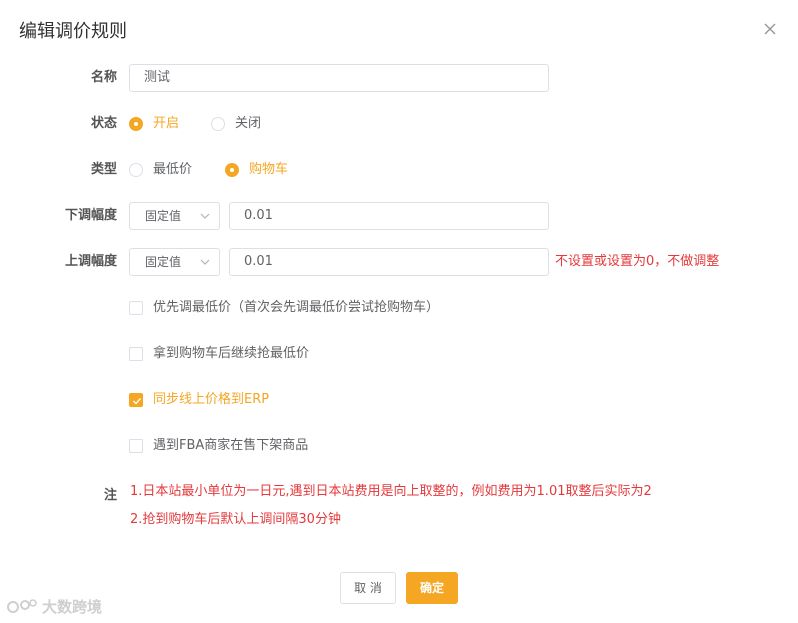  What do you see at coordinates (296, 307) in the screenshot?
I see `checkbox-prefer-lowest-price-label: 优先调最低价（首次会先调最低价尝试抢购物车）` at bounding box center [296, 307].